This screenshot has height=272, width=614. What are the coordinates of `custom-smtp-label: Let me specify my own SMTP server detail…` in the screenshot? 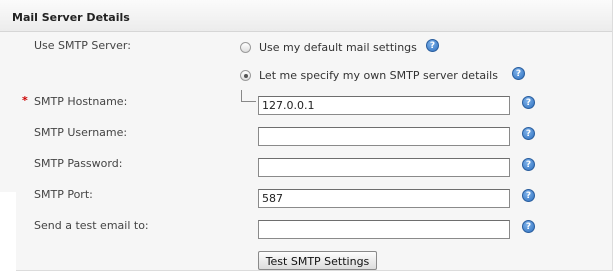 It's located at (378, 75).